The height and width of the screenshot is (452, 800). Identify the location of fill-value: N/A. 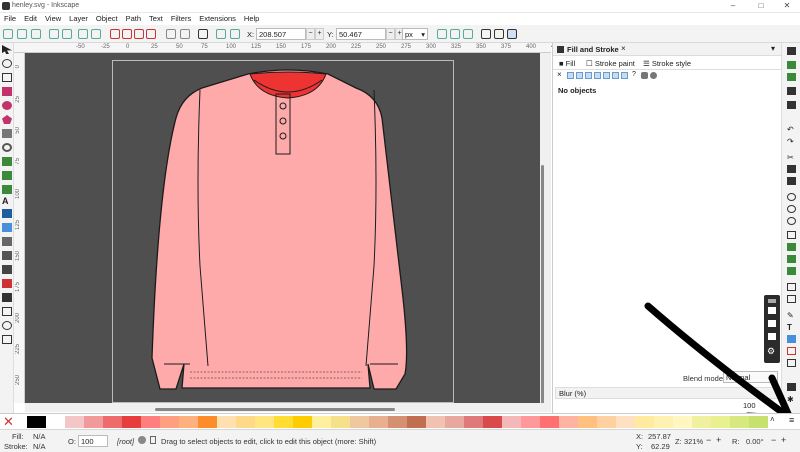
(39, 436).